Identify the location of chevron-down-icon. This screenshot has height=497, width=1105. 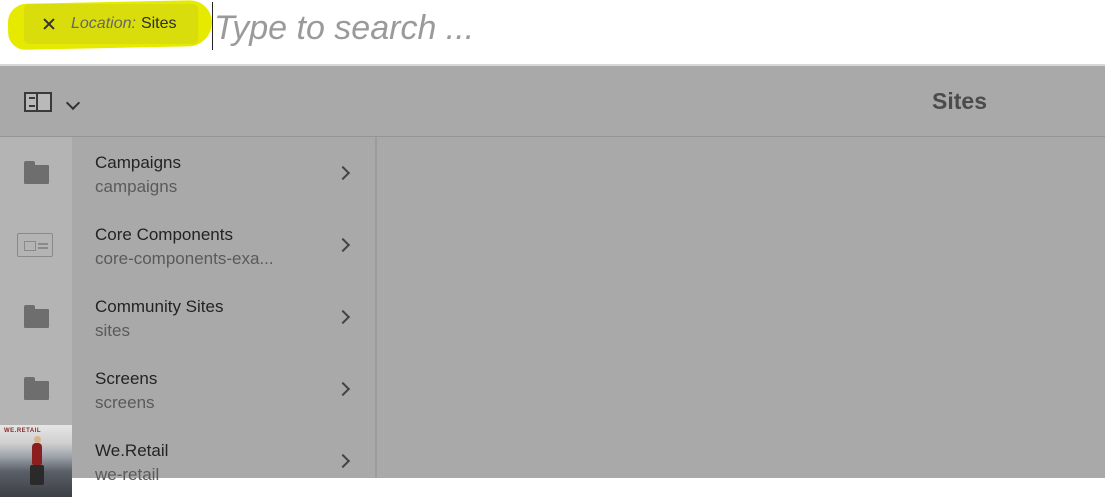
(73, 103).